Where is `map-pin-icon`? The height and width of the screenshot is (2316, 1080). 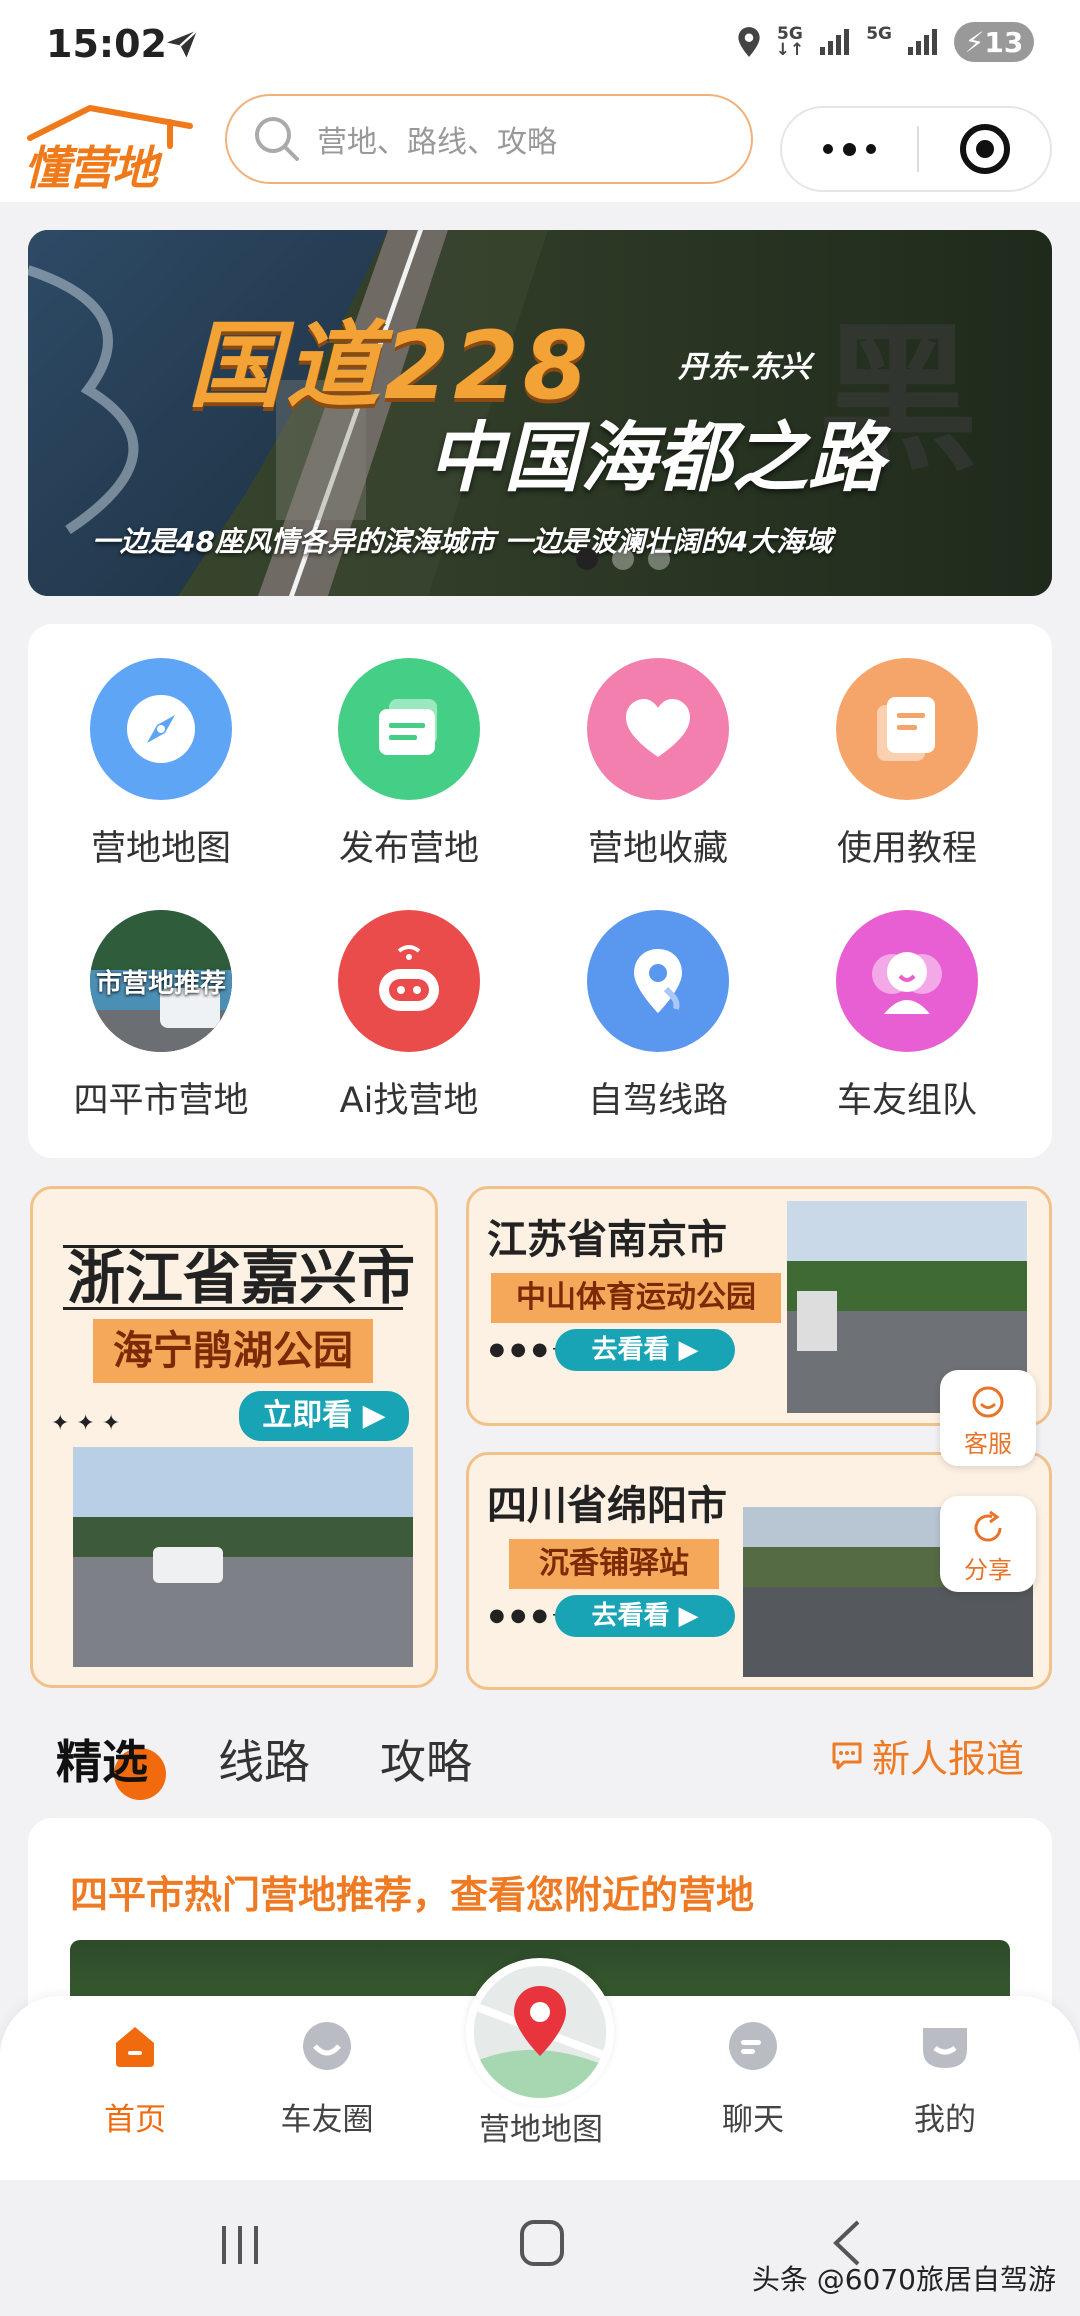 map-pin-icon is located at coordinates (658, 981).